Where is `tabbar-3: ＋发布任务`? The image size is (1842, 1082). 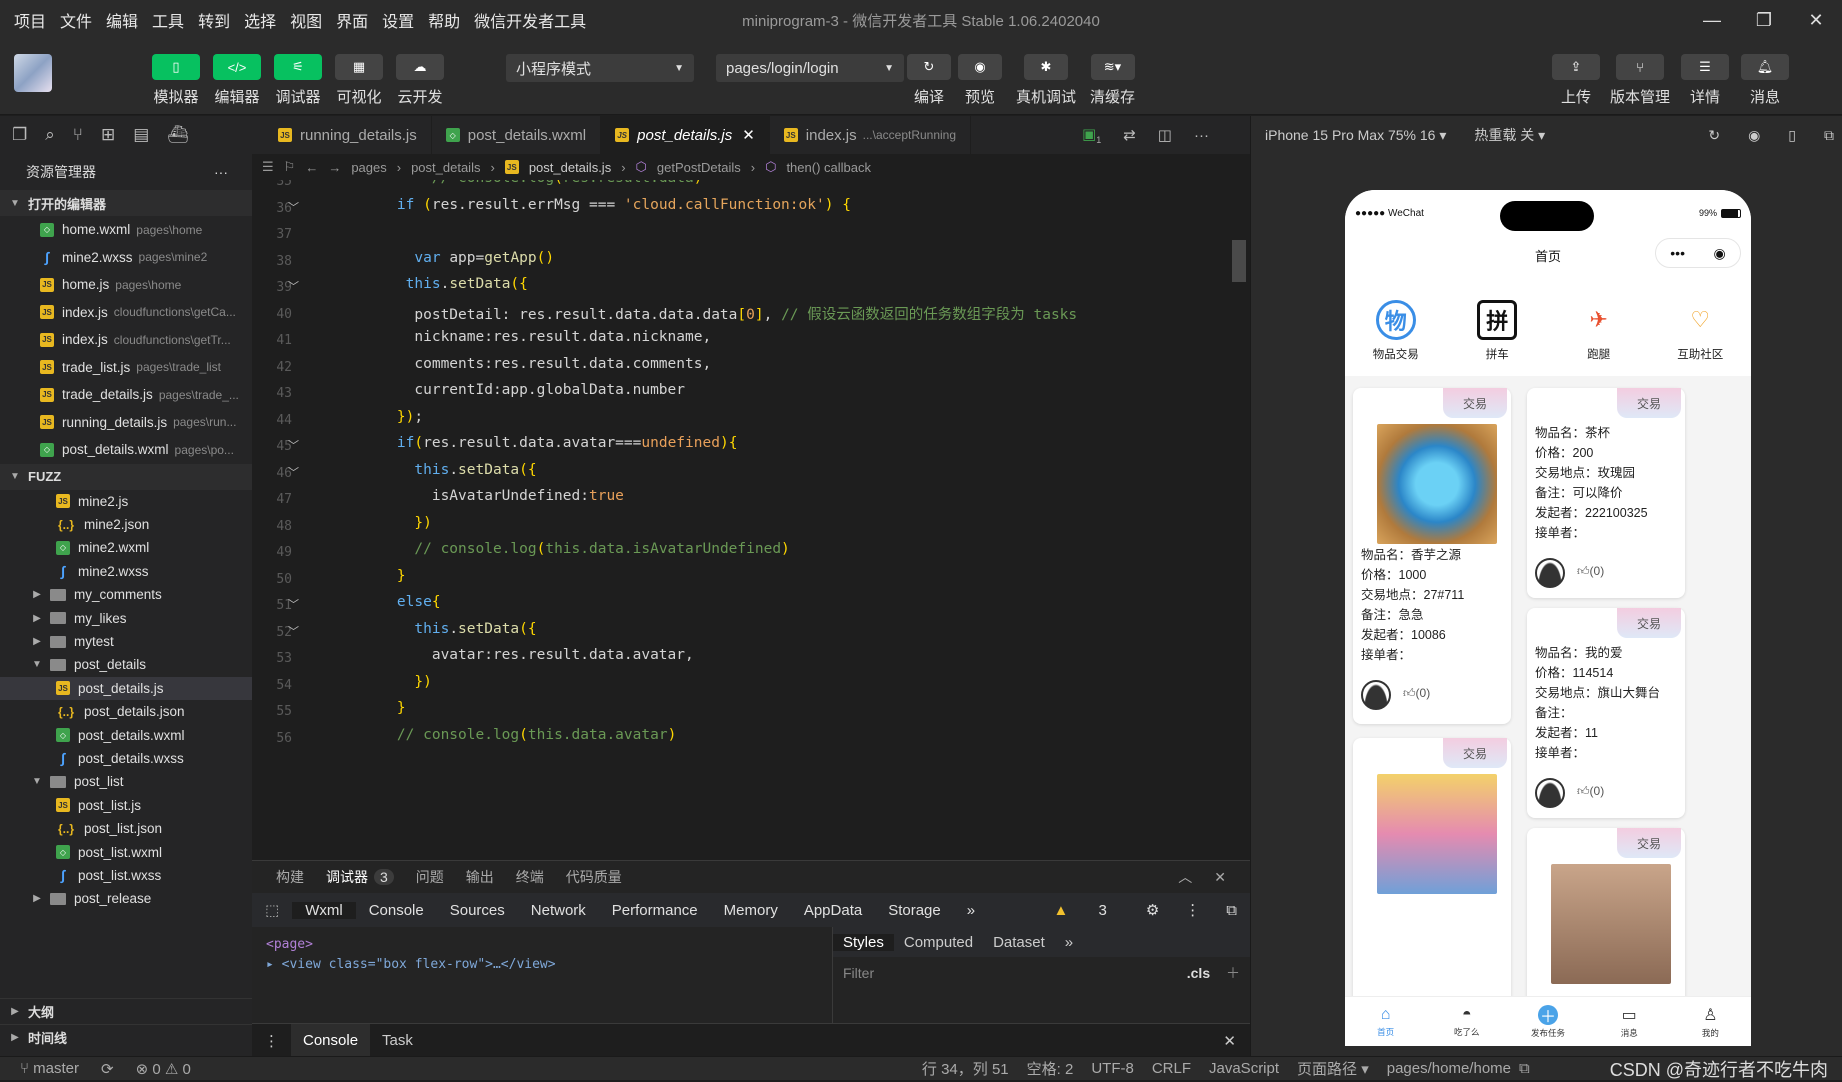 tabbar-3: ＋发布任务 is located at coordinates (1547, 1021).